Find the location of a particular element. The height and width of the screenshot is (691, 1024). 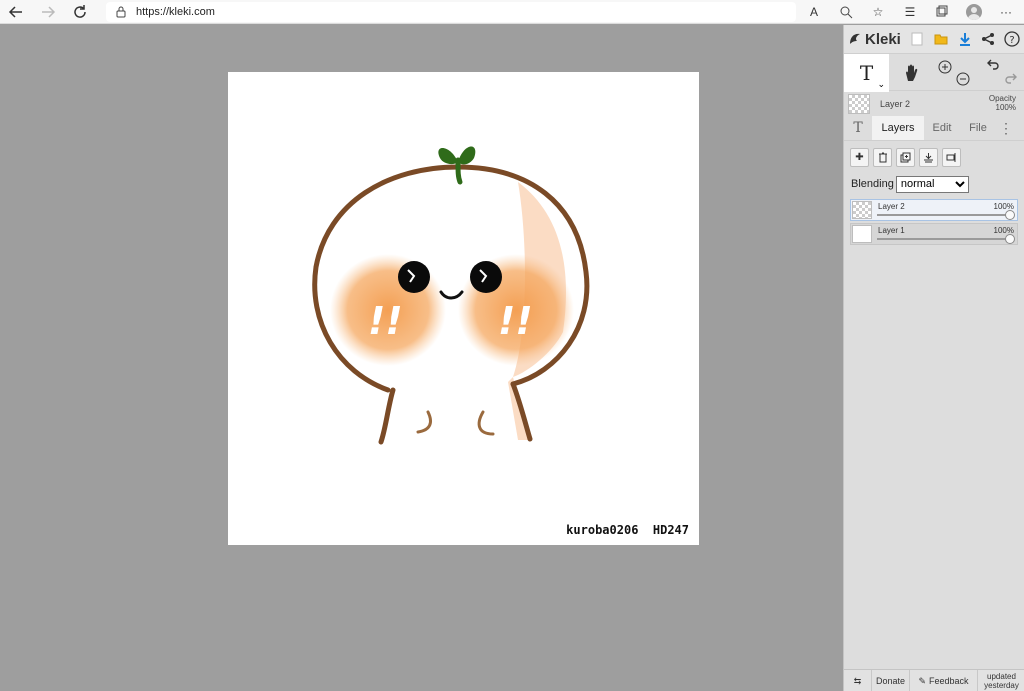

redo-icon is located at coordinates (1011, 79).